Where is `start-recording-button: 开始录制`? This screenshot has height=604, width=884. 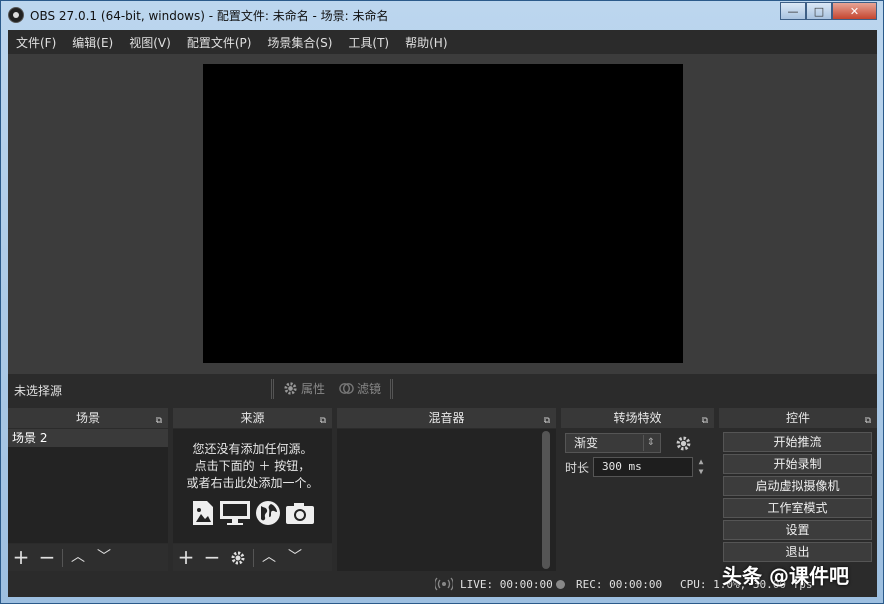
start-recording-button: 开始录制 is located at coordinates (797, 464).